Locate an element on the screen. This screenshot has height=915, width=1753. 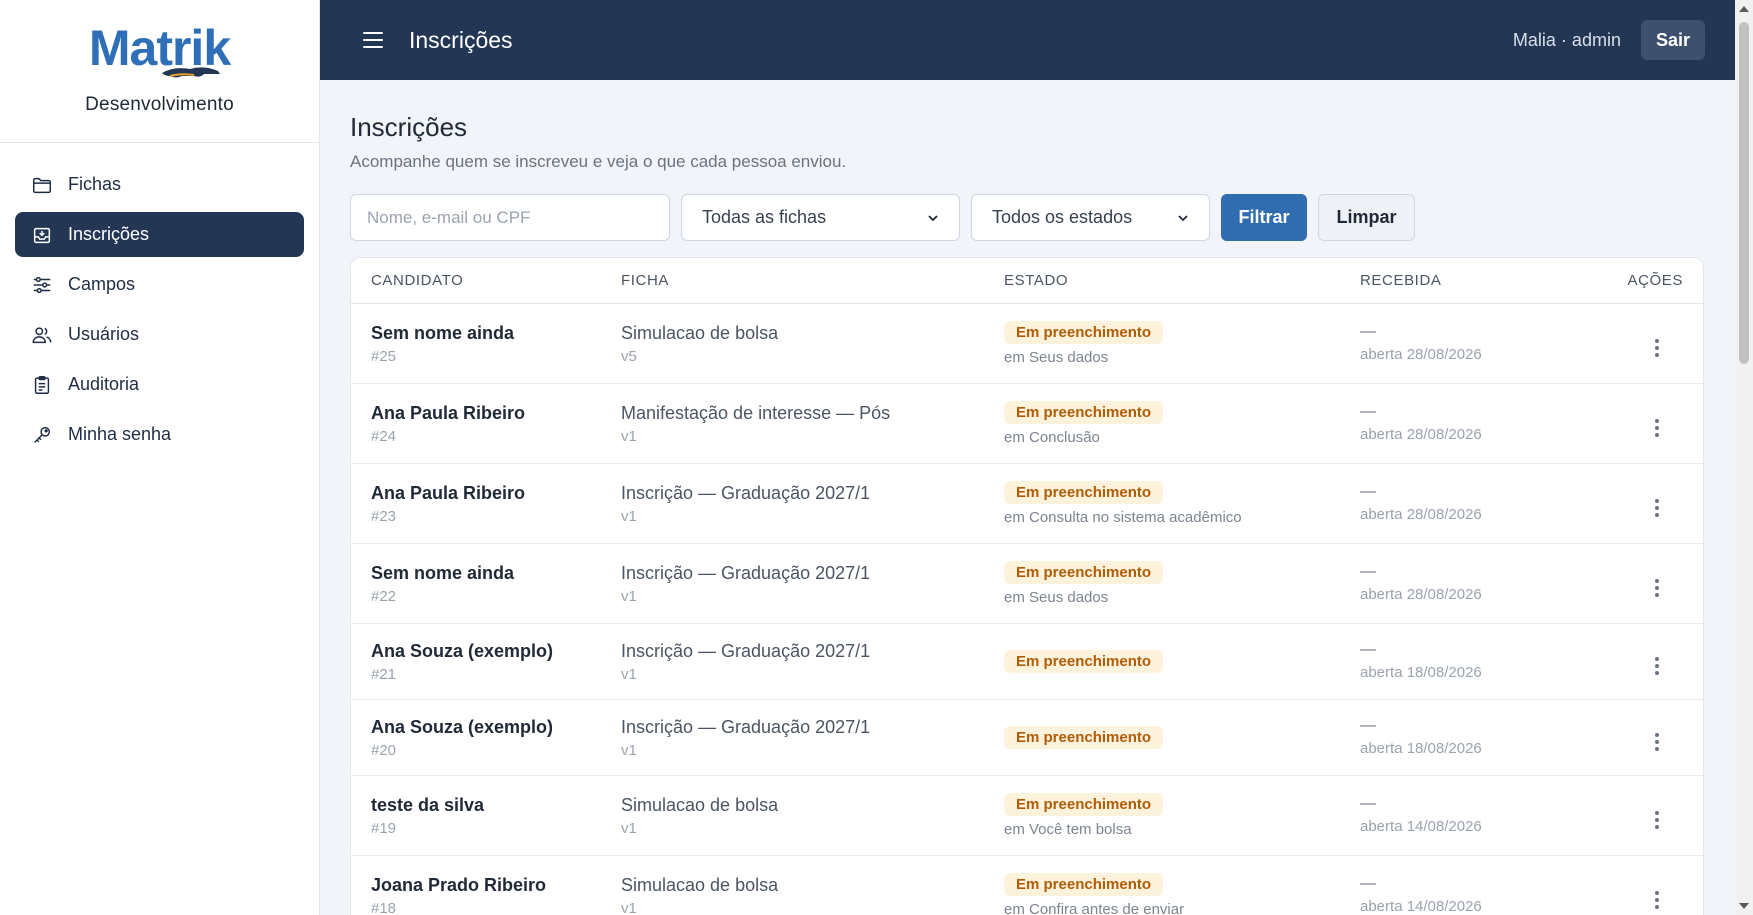
user-info: Malia · admin is located at coordinates (1566, 39).